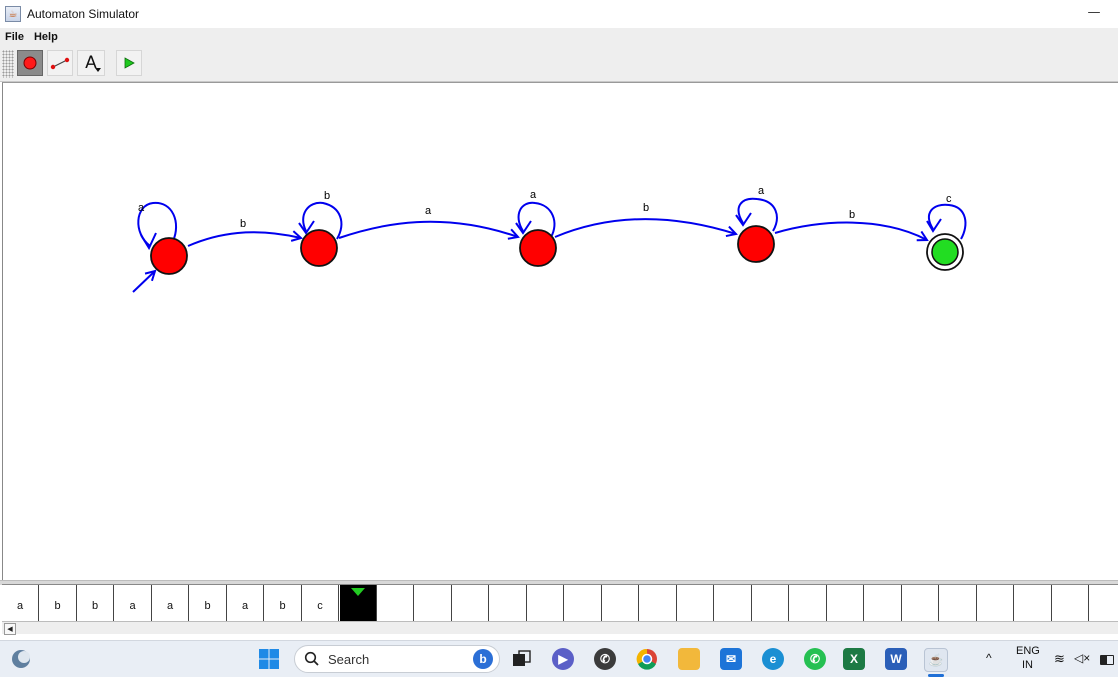 The image size is (1118, 677). I want to click on label-s3-loop: a, so click(761, 191).